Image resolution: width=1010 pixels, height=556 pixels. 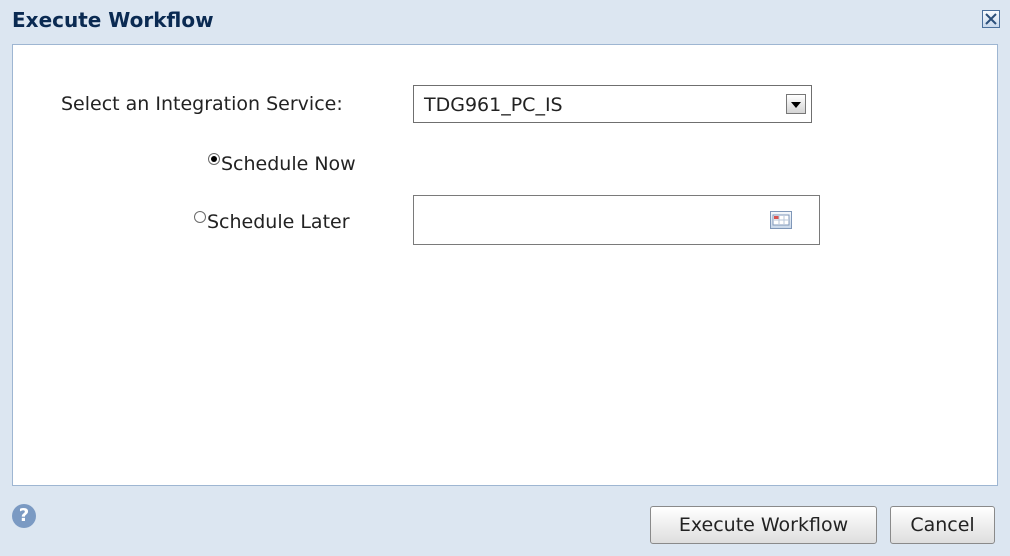 What do you see at coordinates (616, 220) in the screenshot?
I see `schedule-later-datetime-input` at bounding box center [616, 220].